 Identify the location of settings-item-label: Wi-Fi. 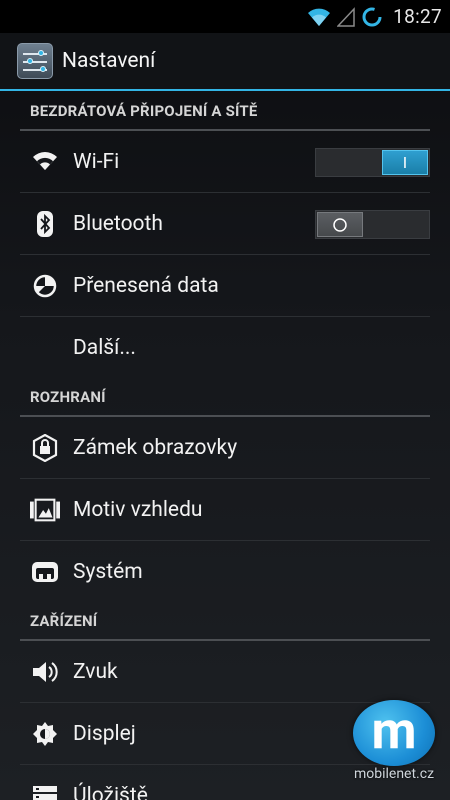
(96, 161).